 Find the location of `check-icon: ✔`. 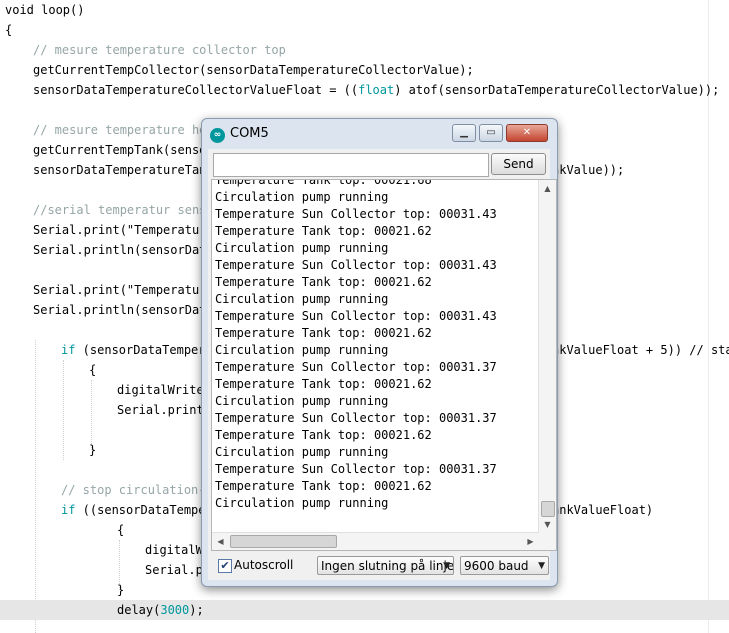

check-icon: ✔ is located at coordinates (225, 565).